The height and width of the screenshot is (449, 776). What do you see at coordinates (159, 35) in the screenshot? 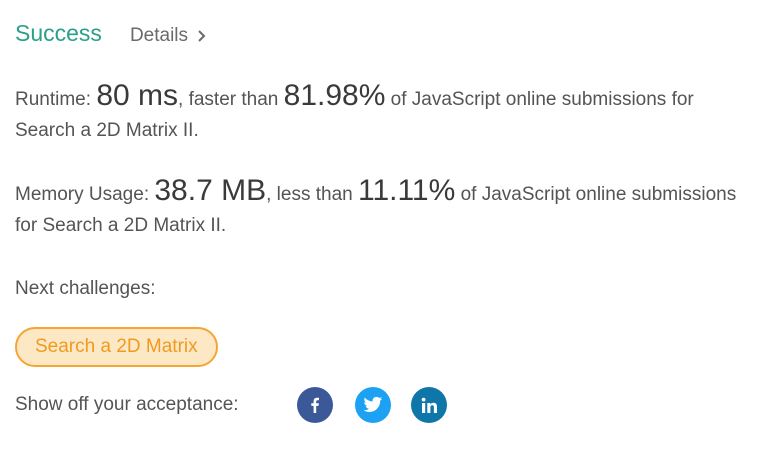
I see `details-label: Details` at bounding box center [159, 35].